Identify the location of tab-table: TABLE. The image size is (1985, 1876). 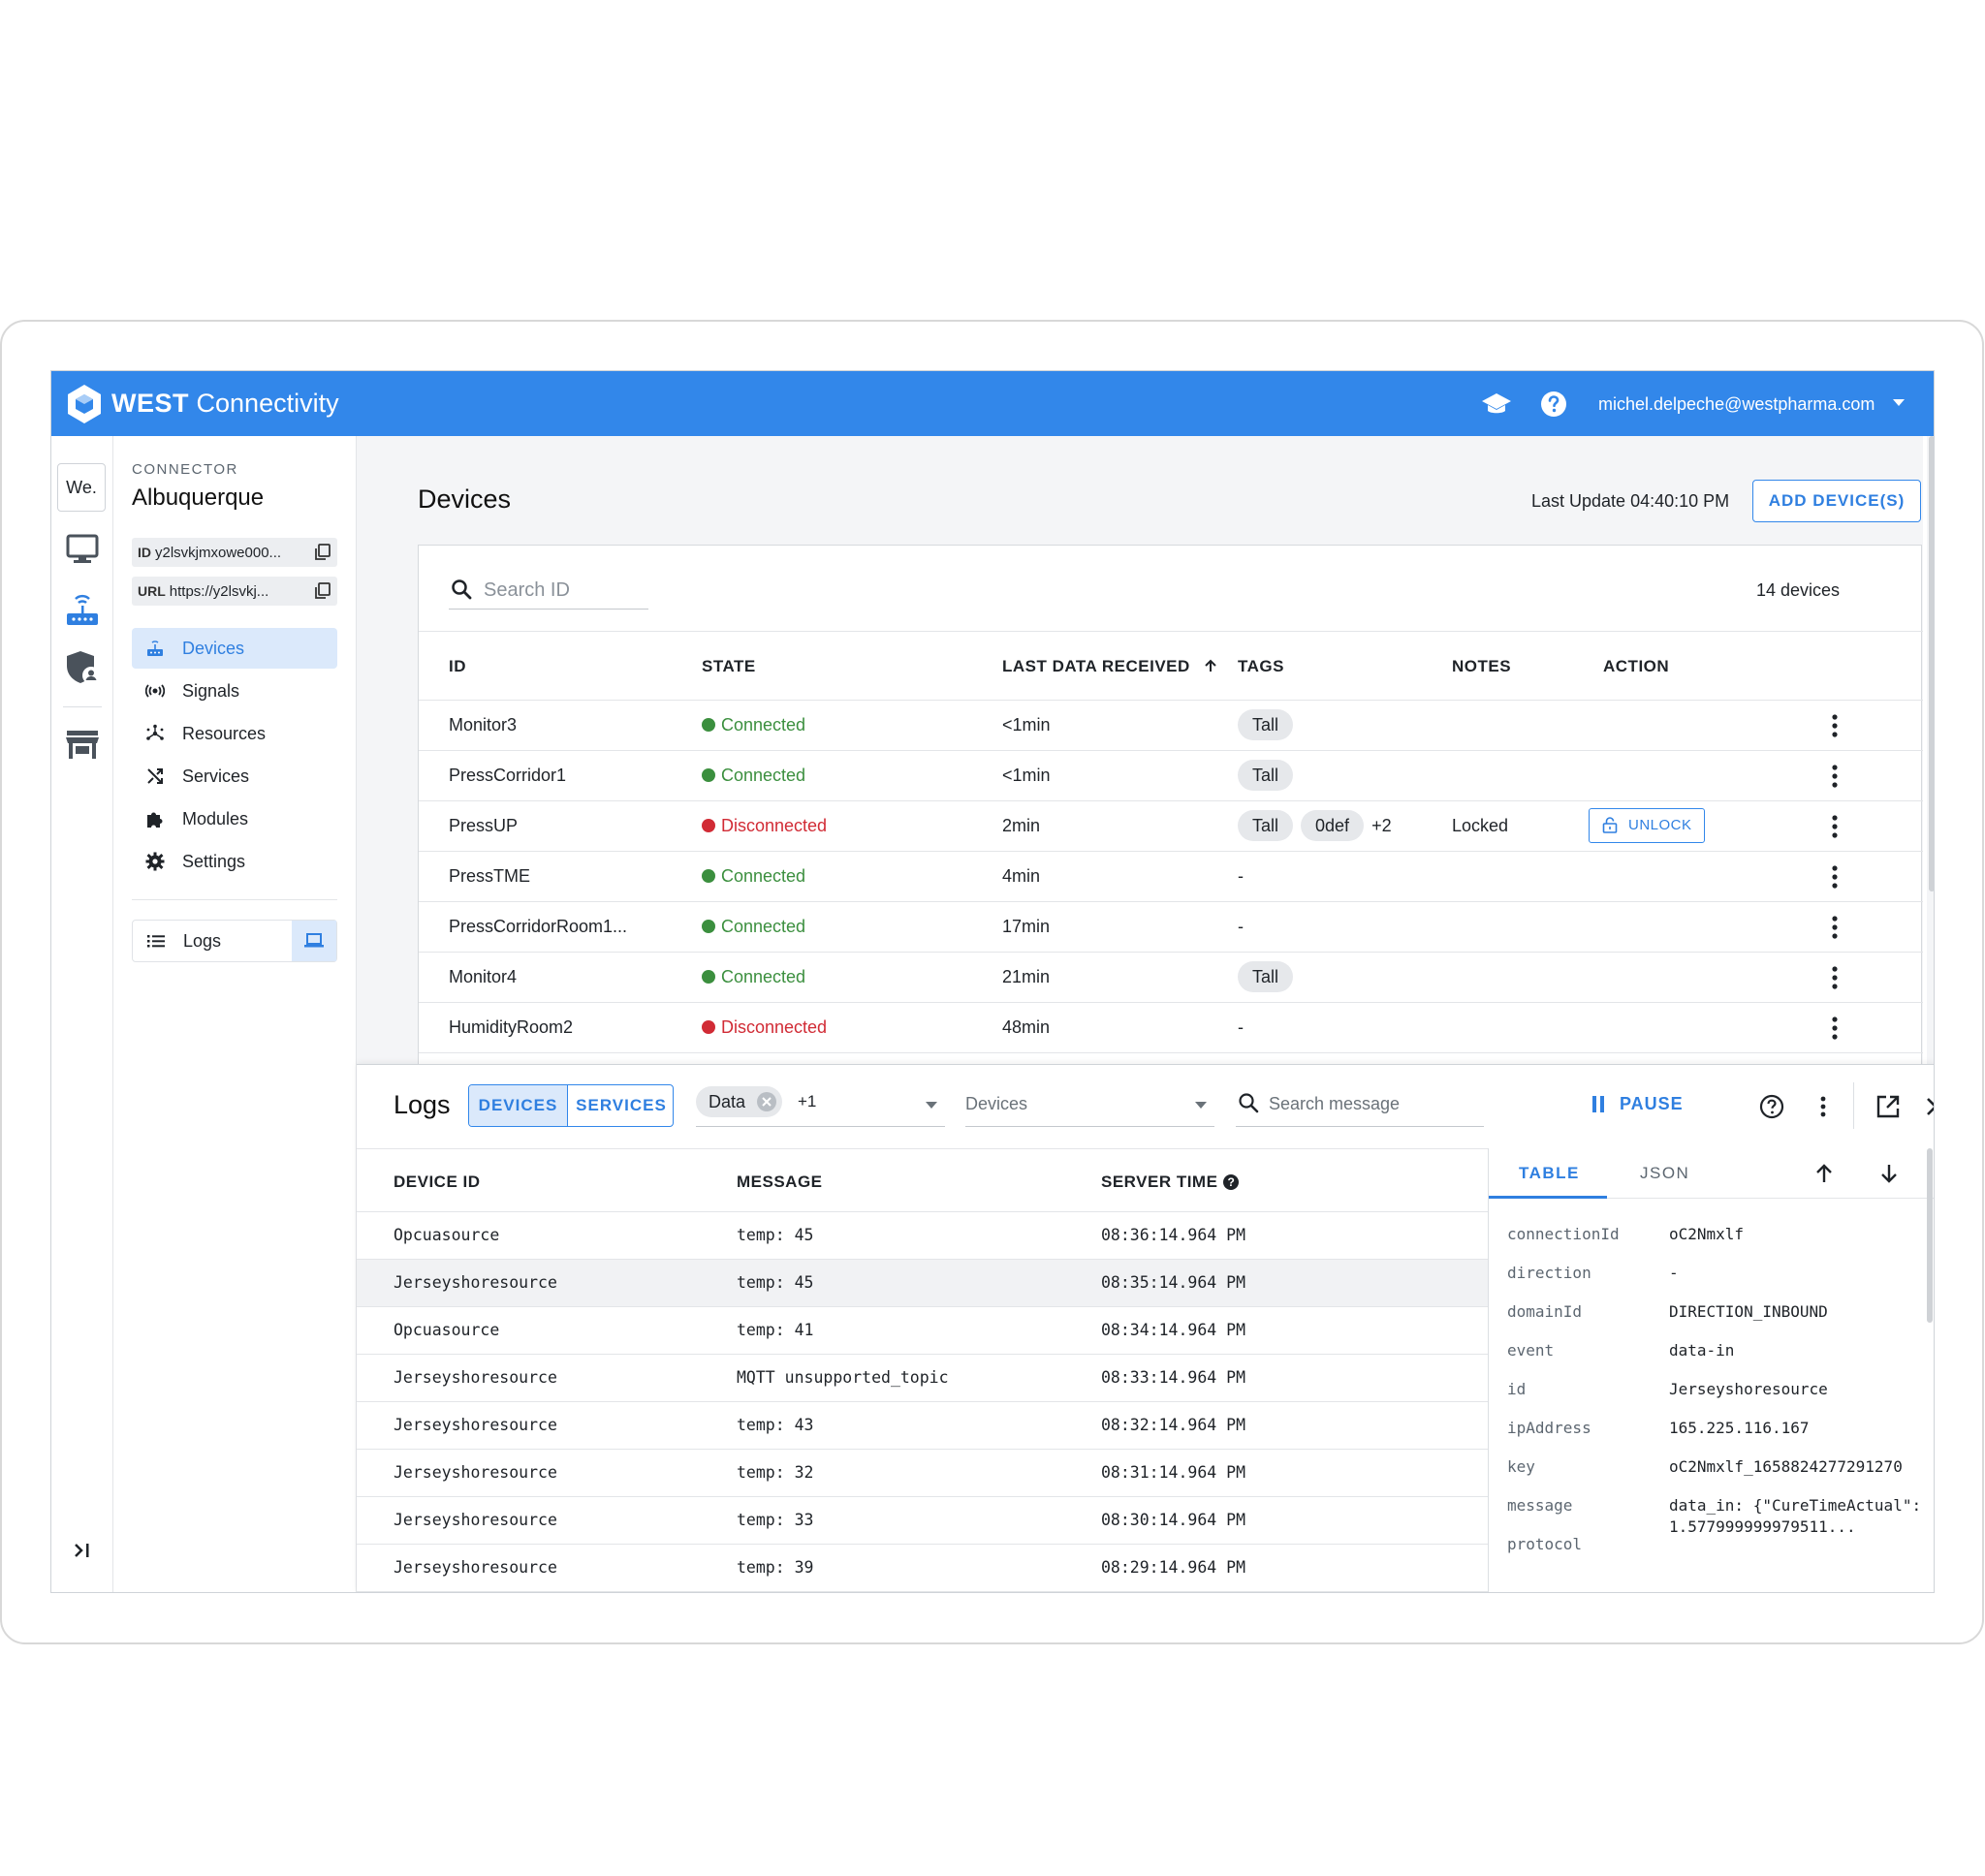
(1549, 1173).